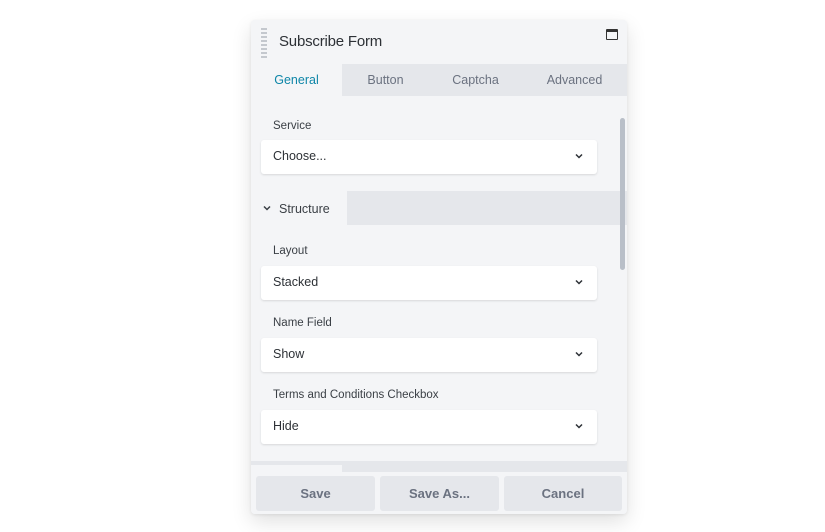  I want to click on scrollbar, so click(622, 194).